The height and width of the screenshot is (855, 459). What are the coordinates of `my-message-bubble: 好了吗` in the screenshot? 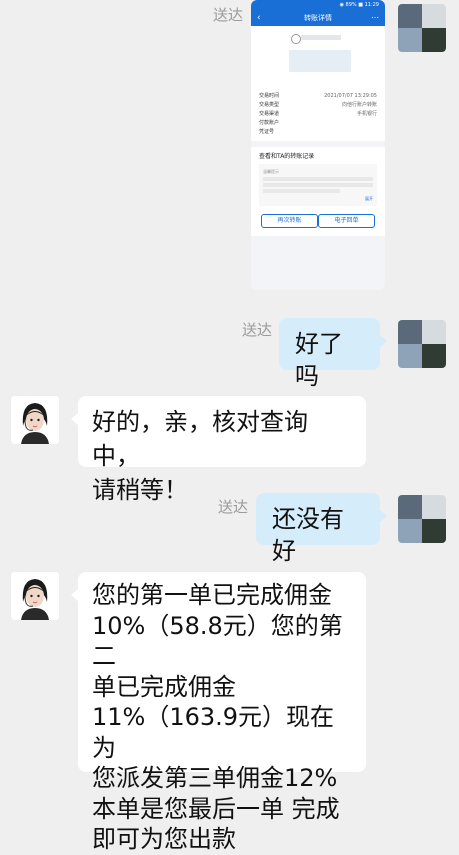 It's located at (333, 354).